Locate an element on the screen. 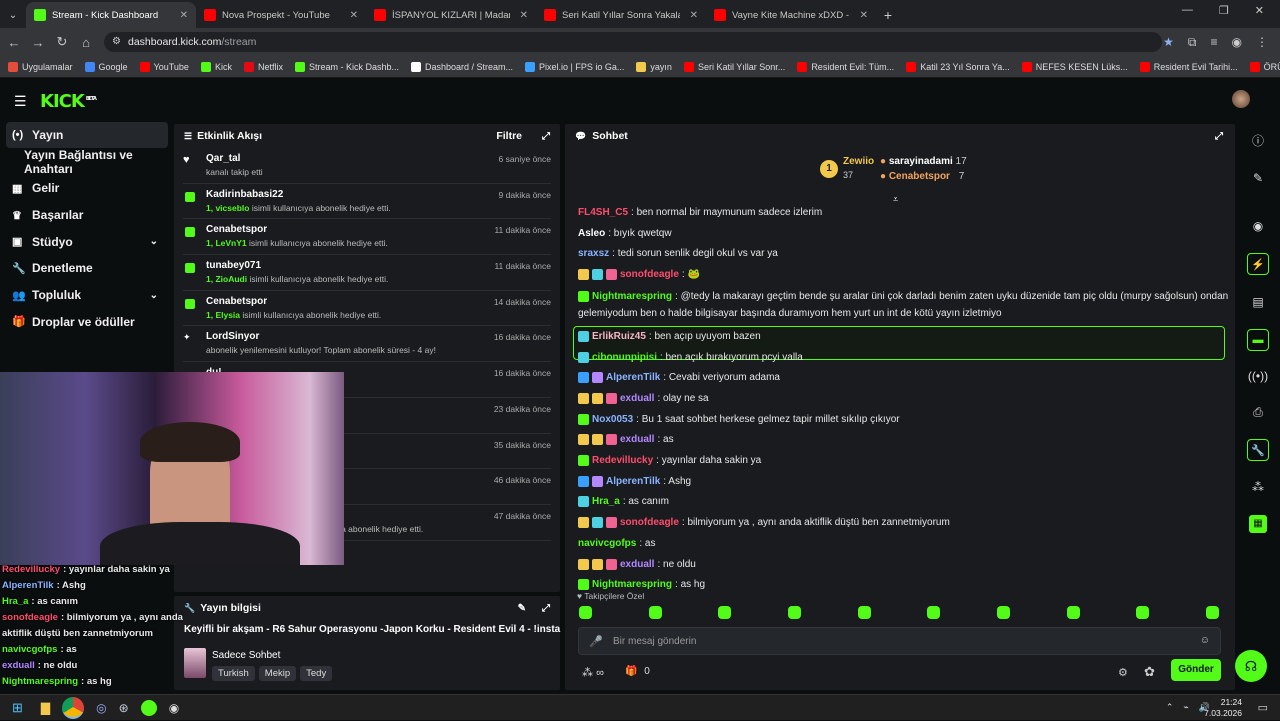 This screenshot has height=721, width=1280. camera-icon: ◉ is located at coordinates (1258, 226).